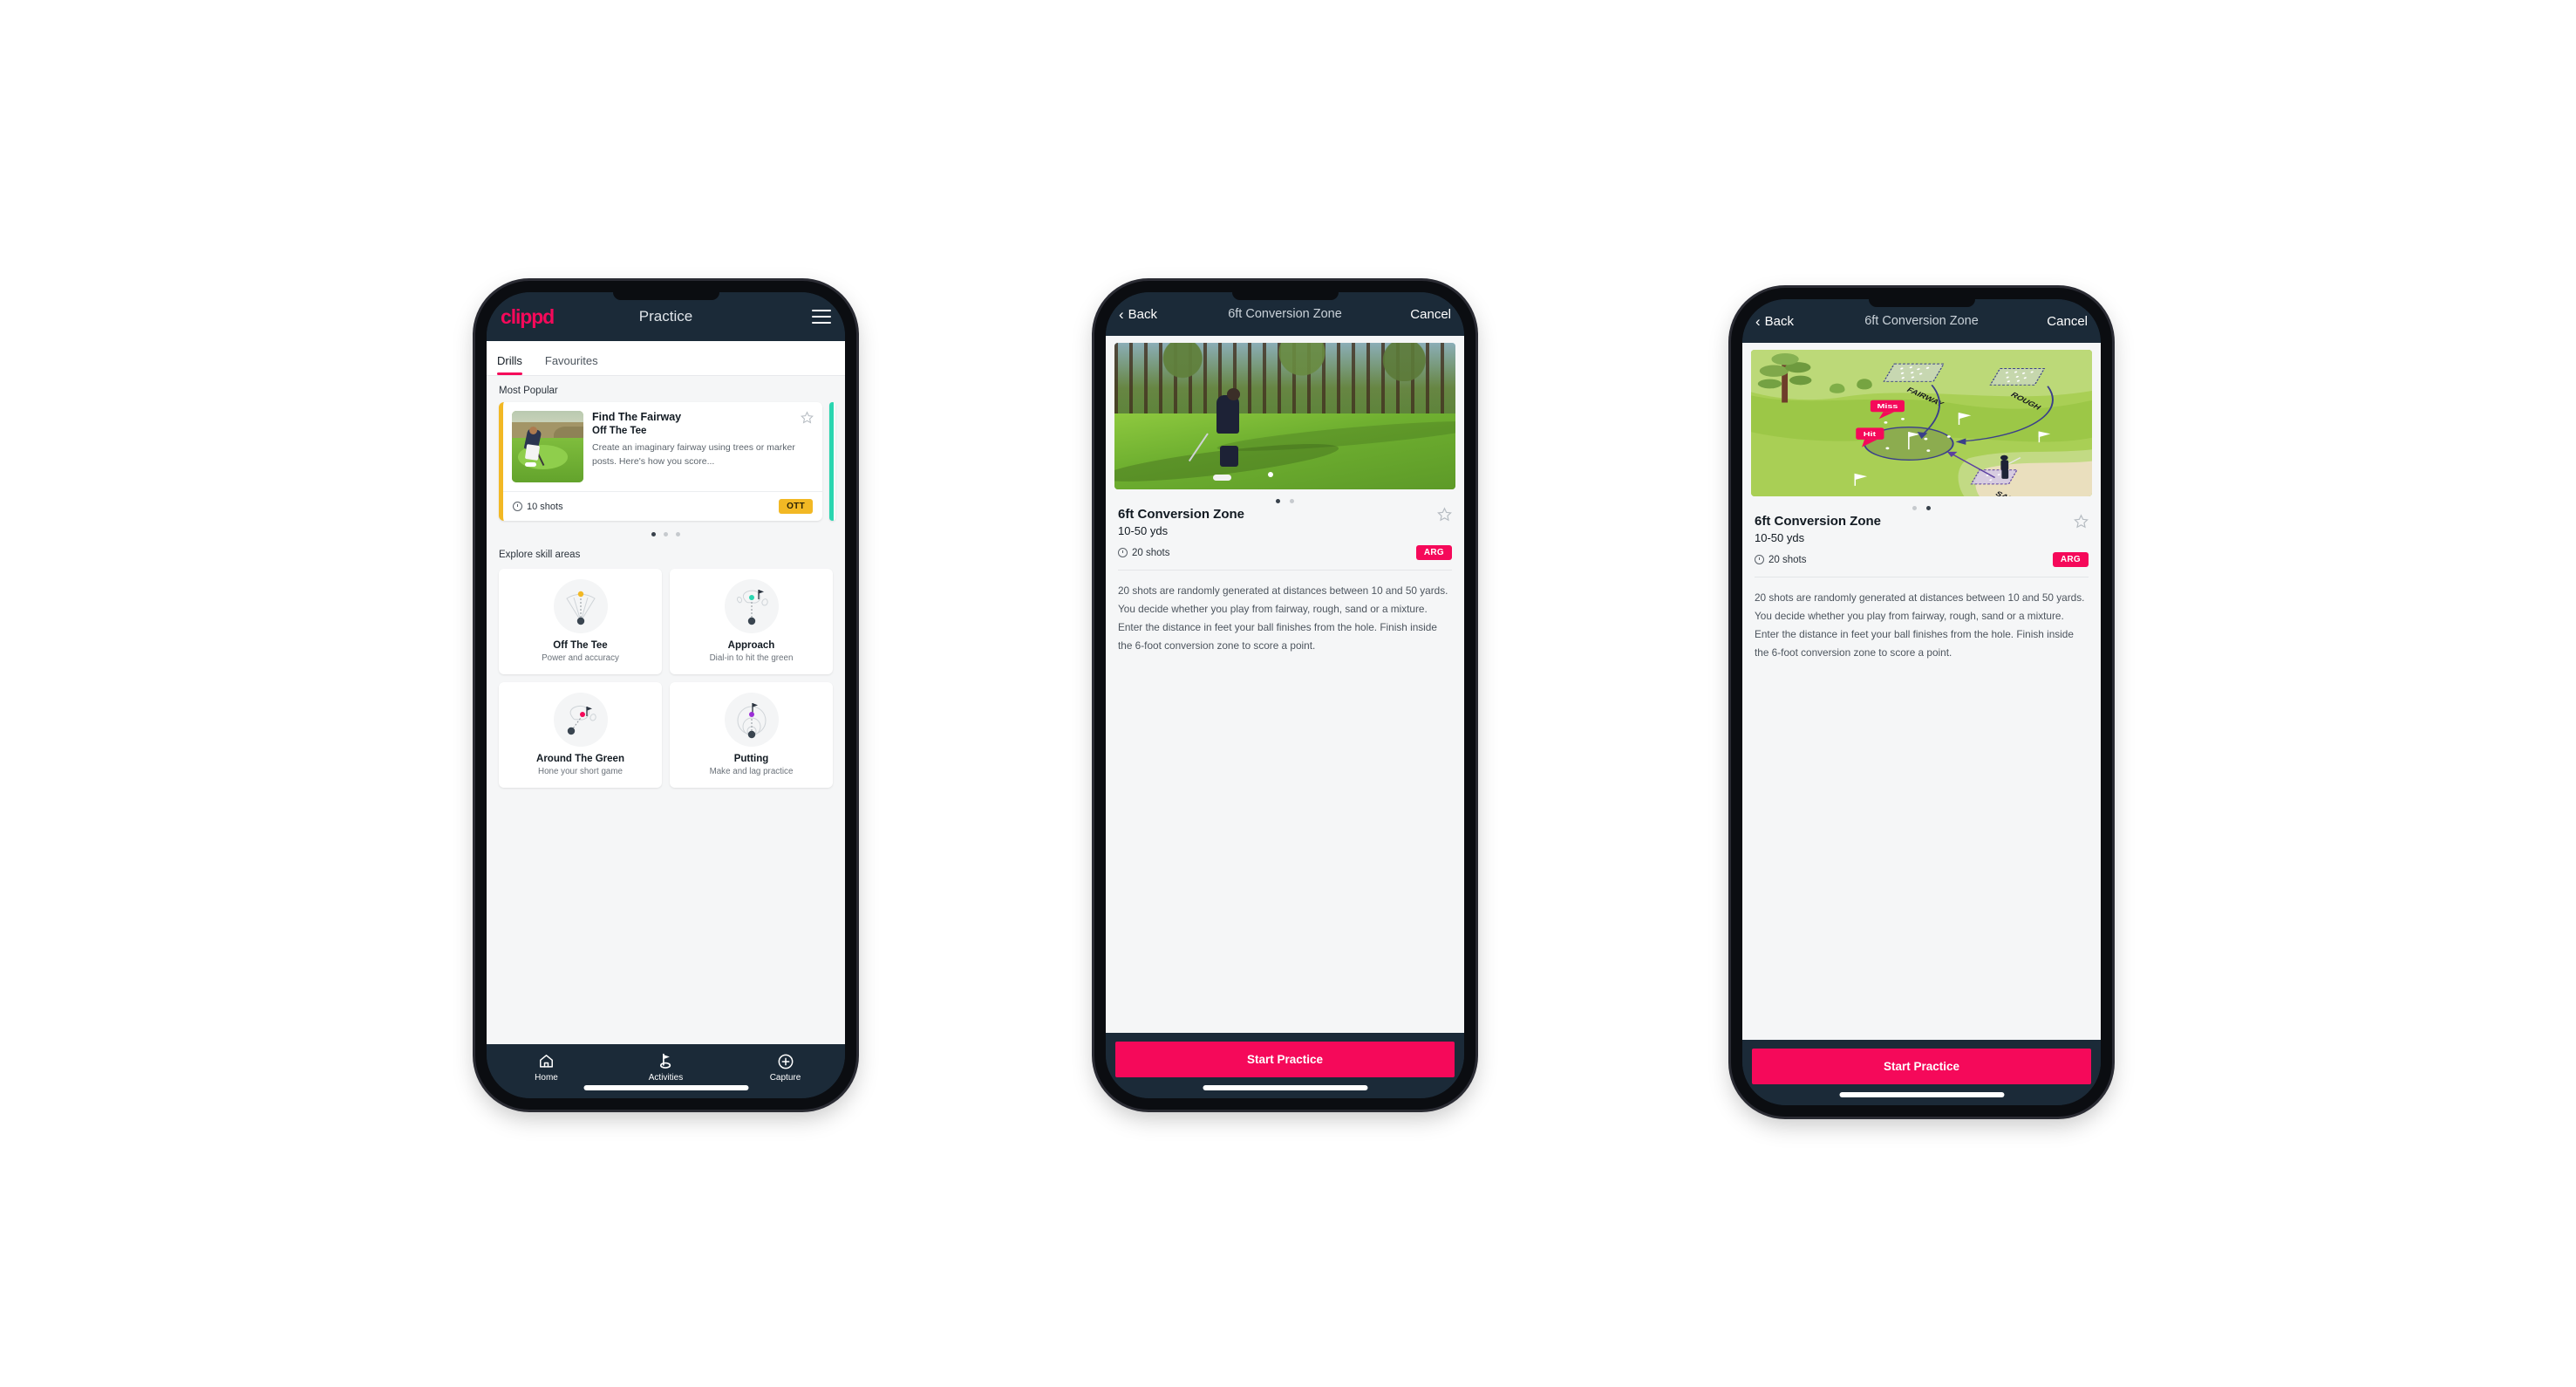  I want to click on svg-text: Miss, so click(1888, 406).